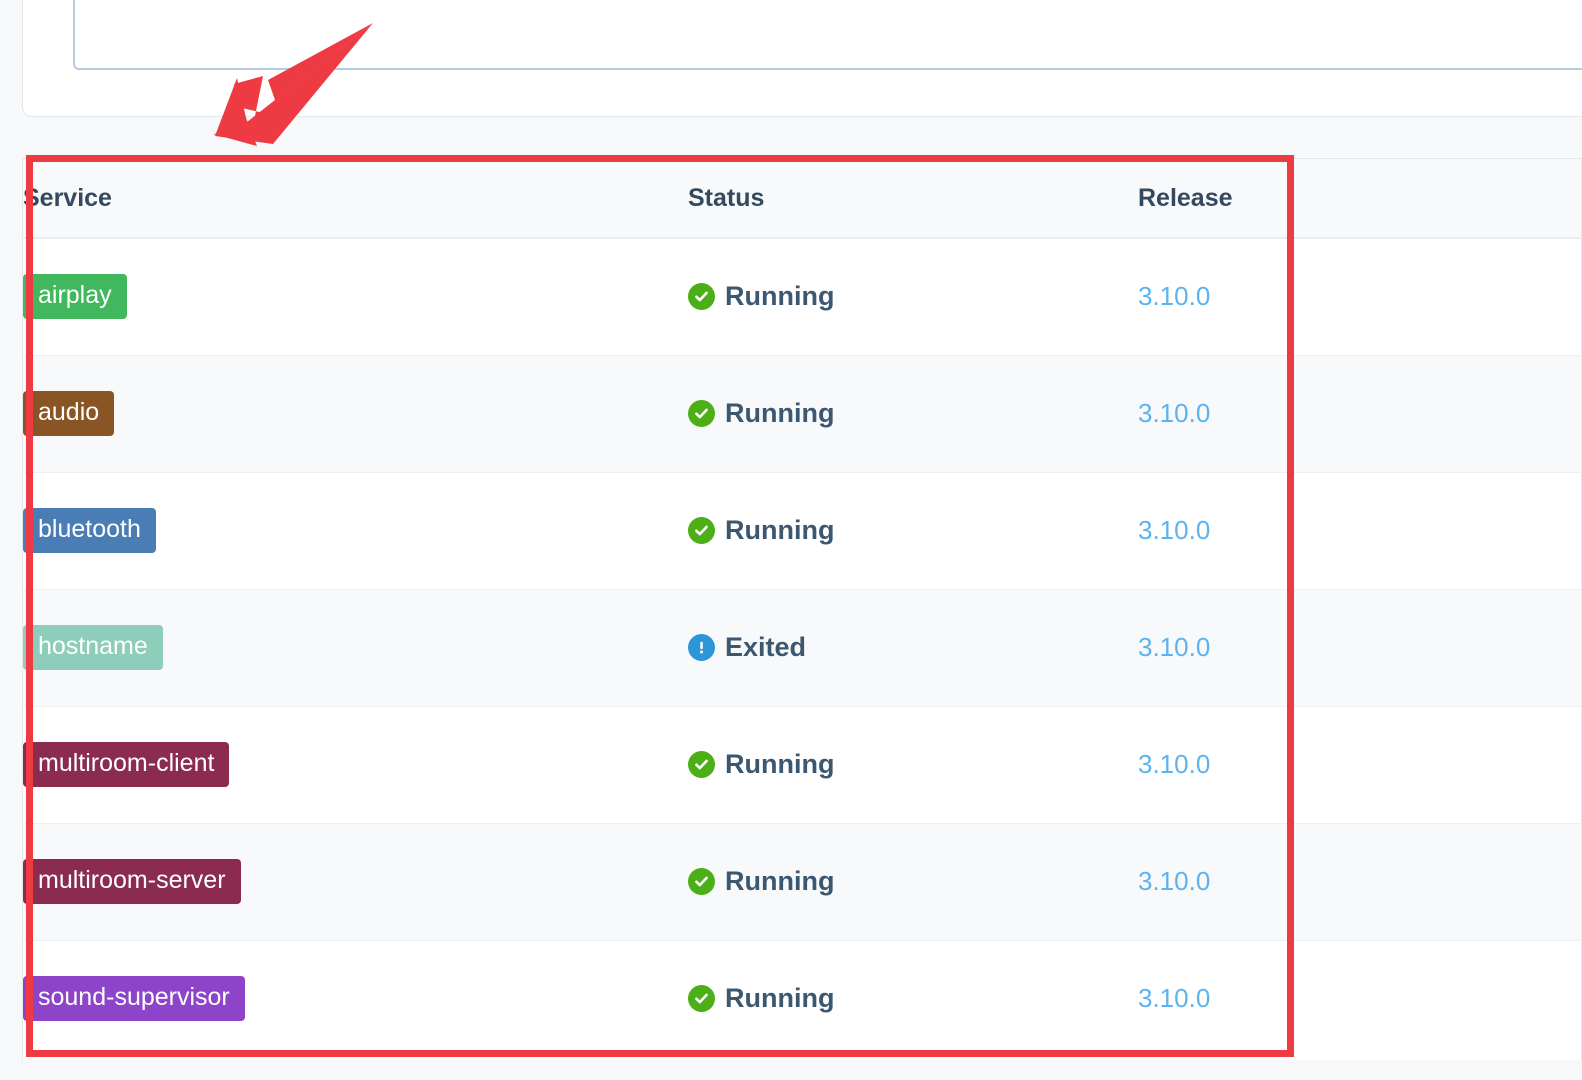 This screenshot has height=1080, width=1582. I want to click on service-badge: sound-supervisor, so click(134, 999).